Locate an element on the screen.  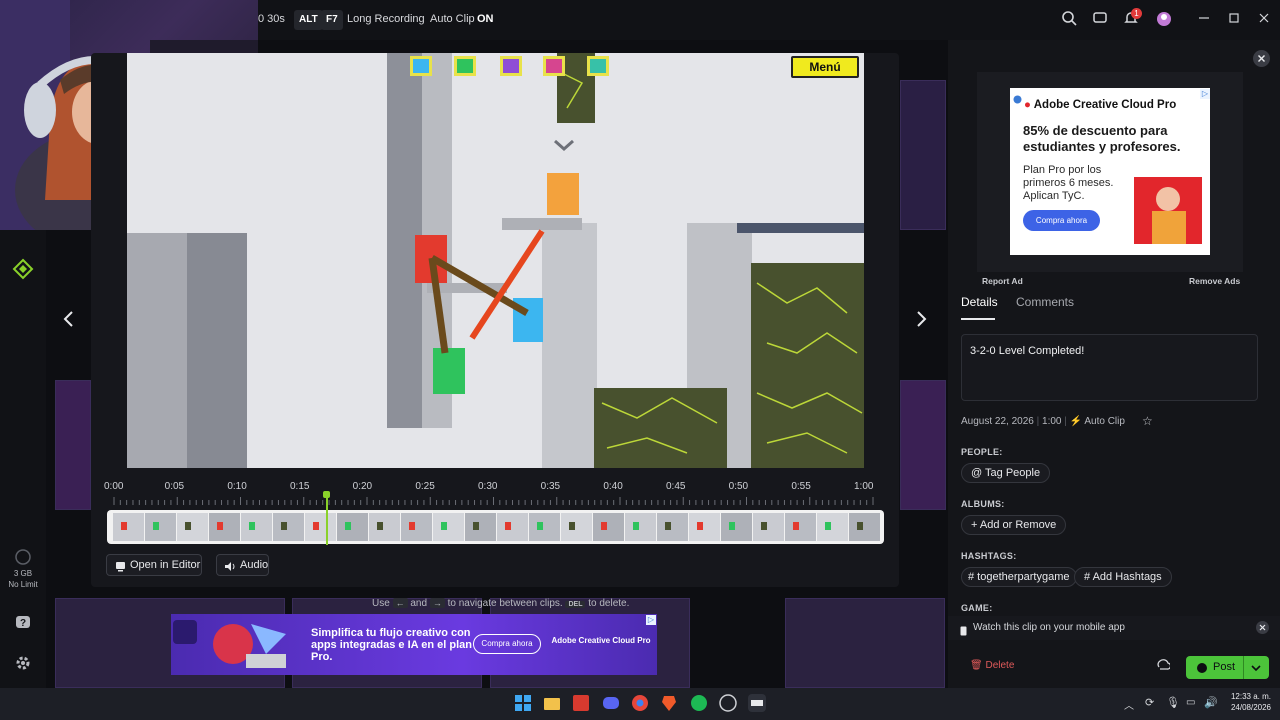
timeline-tick-label: 0:10 is located at coordinates (237, 486).